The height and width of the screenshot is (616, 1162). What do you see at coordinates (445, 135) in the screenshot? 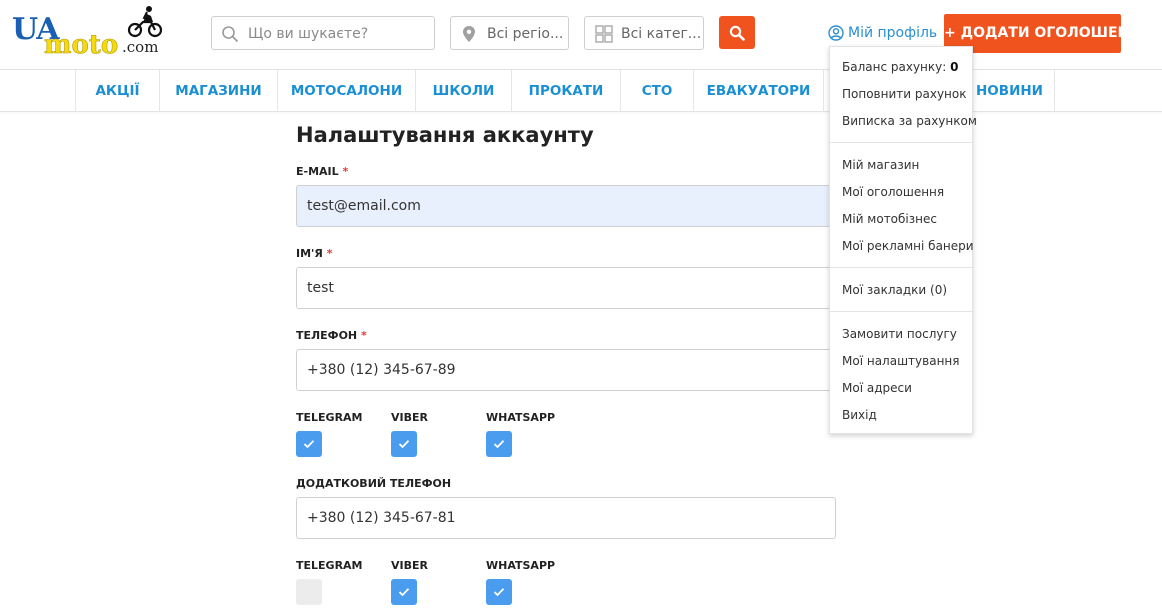
I see `page-title: Налаштування аккаунту` at bounding box center [445, 135].